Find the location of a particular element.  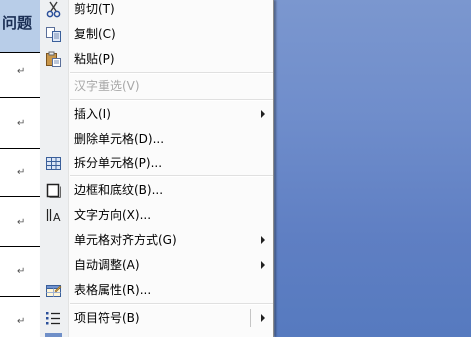

menu-item-insert: 插入(I) is located at coordinates (156, 114).